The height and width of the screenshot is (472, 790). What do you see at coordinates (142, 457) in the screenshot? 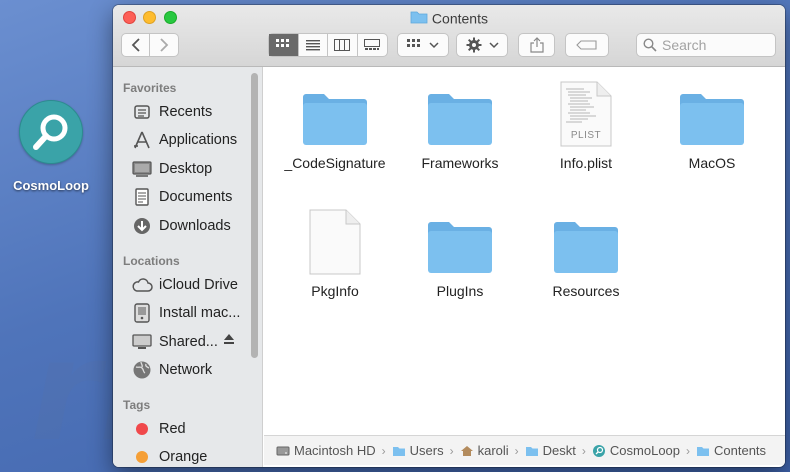
I see `tag-dot-orange-icon` at bounding box center [142, 457].